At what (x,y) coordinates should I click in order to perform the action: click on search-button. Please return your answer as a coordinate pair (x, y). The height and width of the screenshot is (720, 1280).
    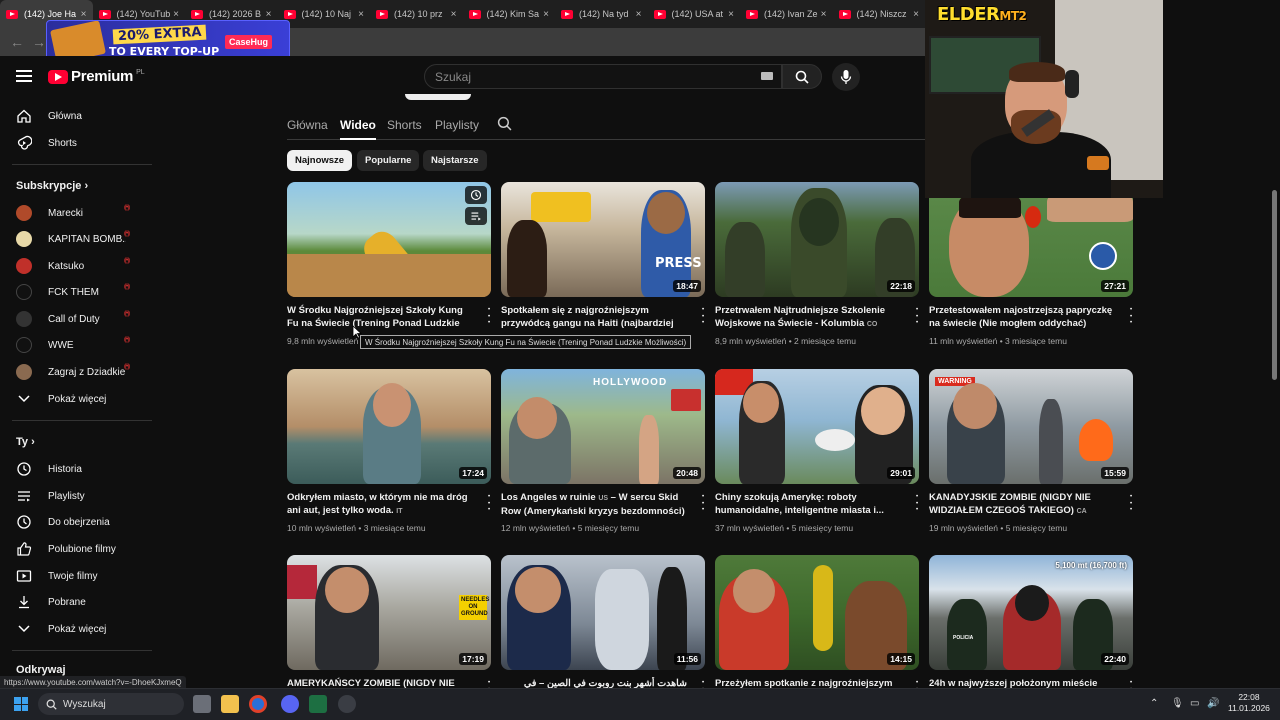
    Looking at the image, I should click on (802, 76).